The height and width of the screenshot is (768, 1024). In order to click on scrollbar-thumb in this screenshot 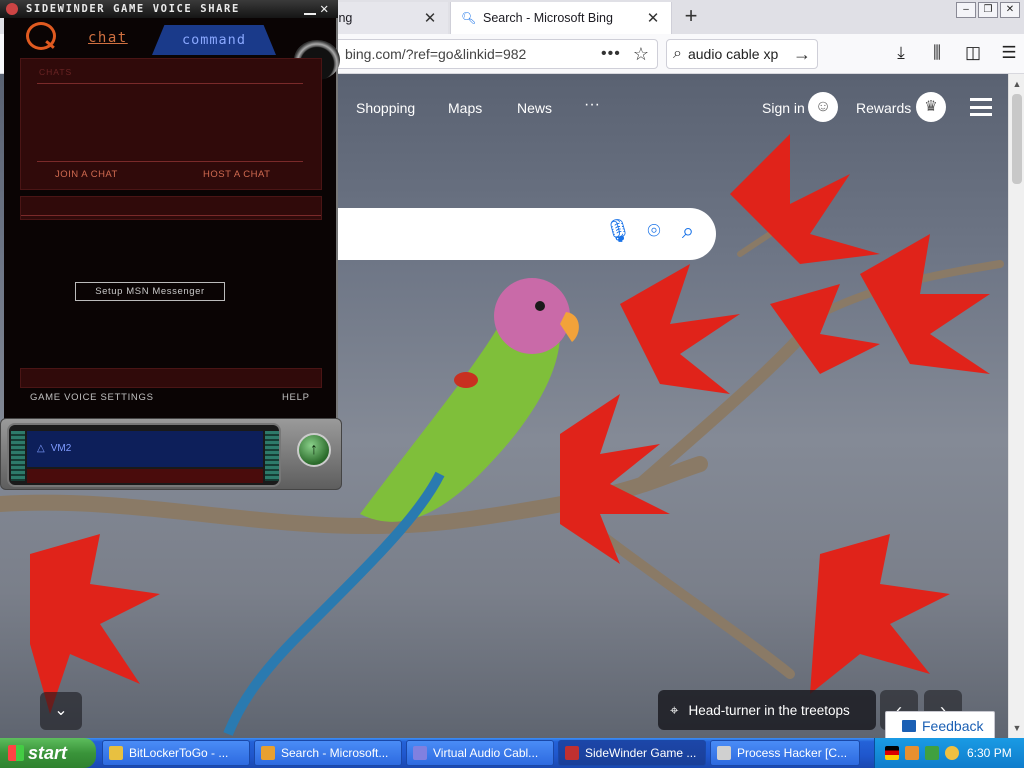, I will do `click(1017, 139)`.